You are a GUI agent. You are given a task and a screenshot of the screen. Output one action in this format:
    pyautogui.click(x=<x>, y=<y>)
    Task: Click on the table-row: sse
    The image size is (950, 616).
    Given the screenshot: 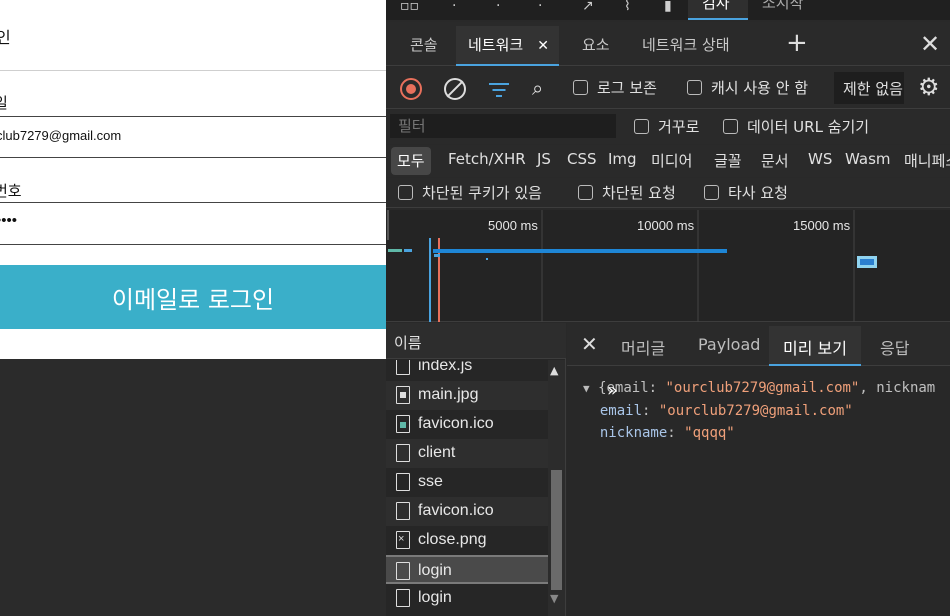 What is the action you would take?
    pyautogui.click(x=467, y=482)
    